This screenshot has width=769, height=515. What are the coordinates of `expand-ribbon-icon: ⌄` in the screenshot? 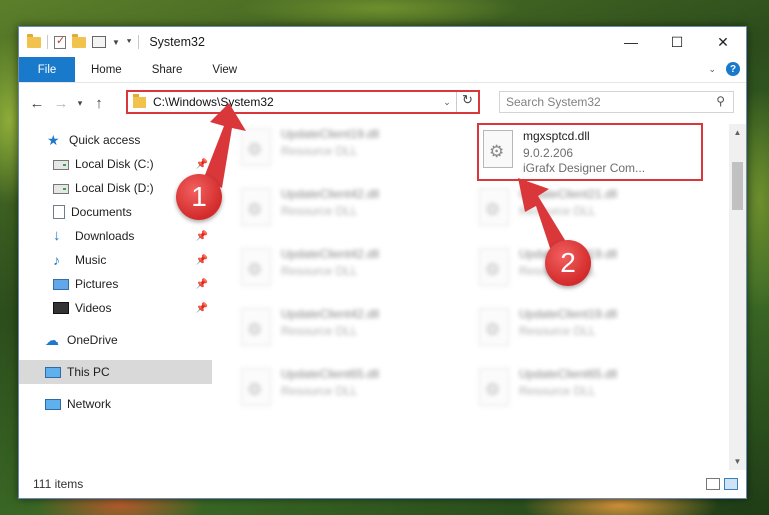 It's located at (712, 69).